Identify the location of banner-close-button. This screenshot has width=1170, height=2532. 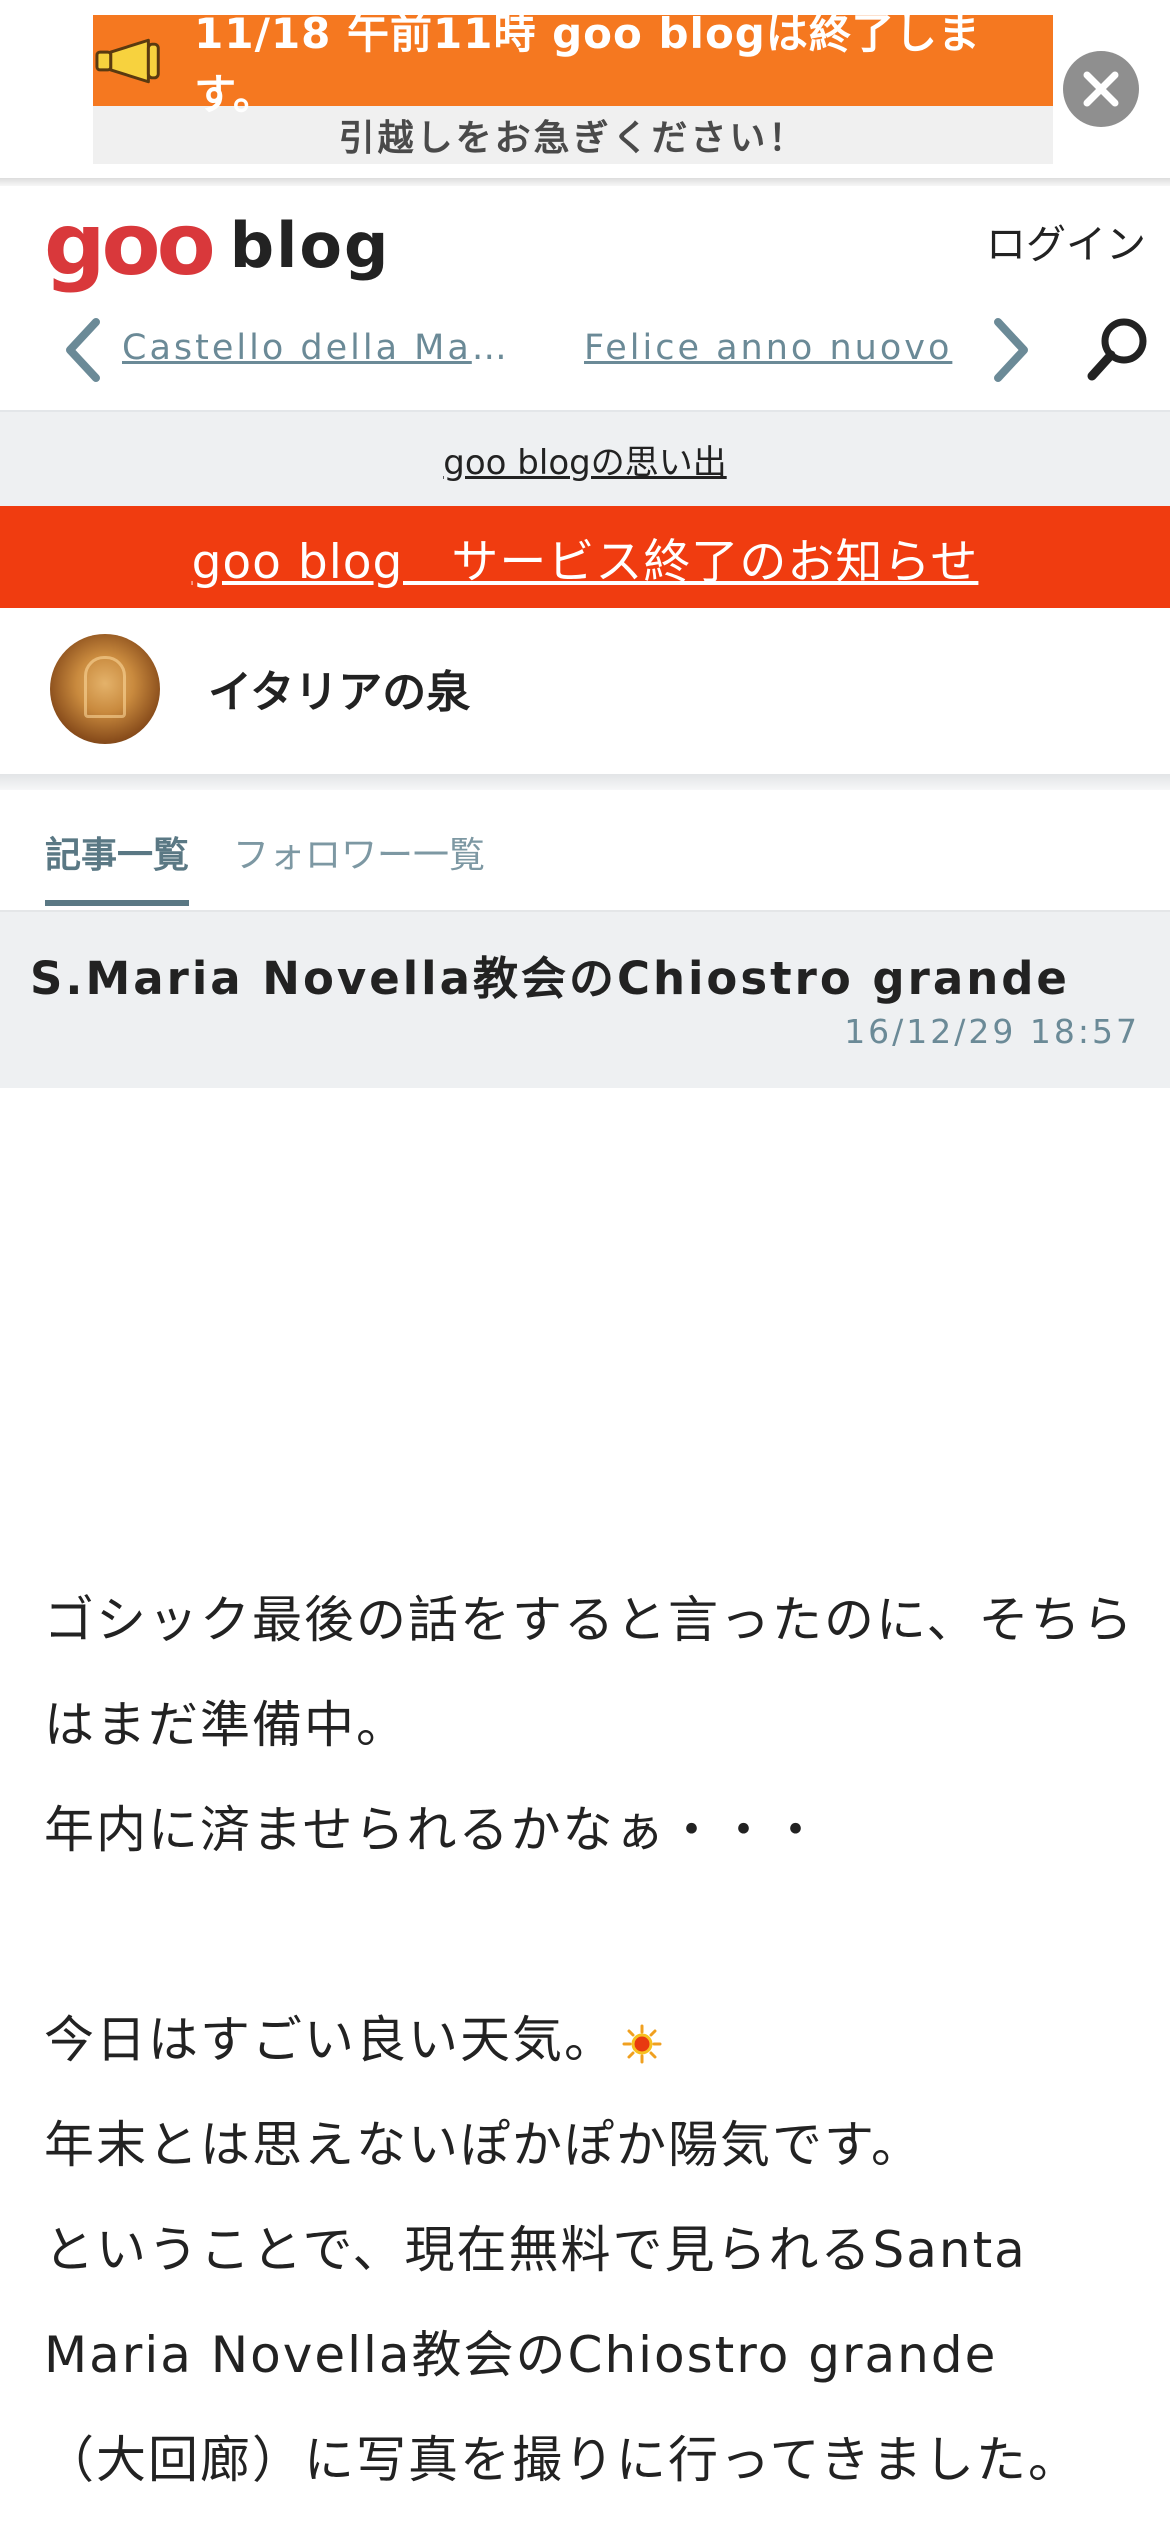
(1101, 89).